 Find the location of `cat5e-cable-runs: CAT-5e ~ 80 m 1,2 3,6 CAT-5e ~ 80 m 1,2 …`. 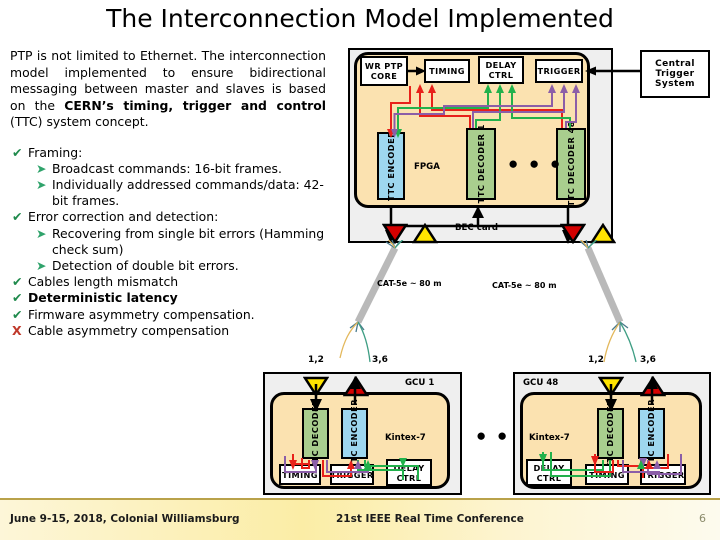

cat5e-cable-runs: CAT-5e ~ 80 m 1,2 3,6 CAT-5e ~ 80 m 1,2 … is located at coordinates (482, 302).